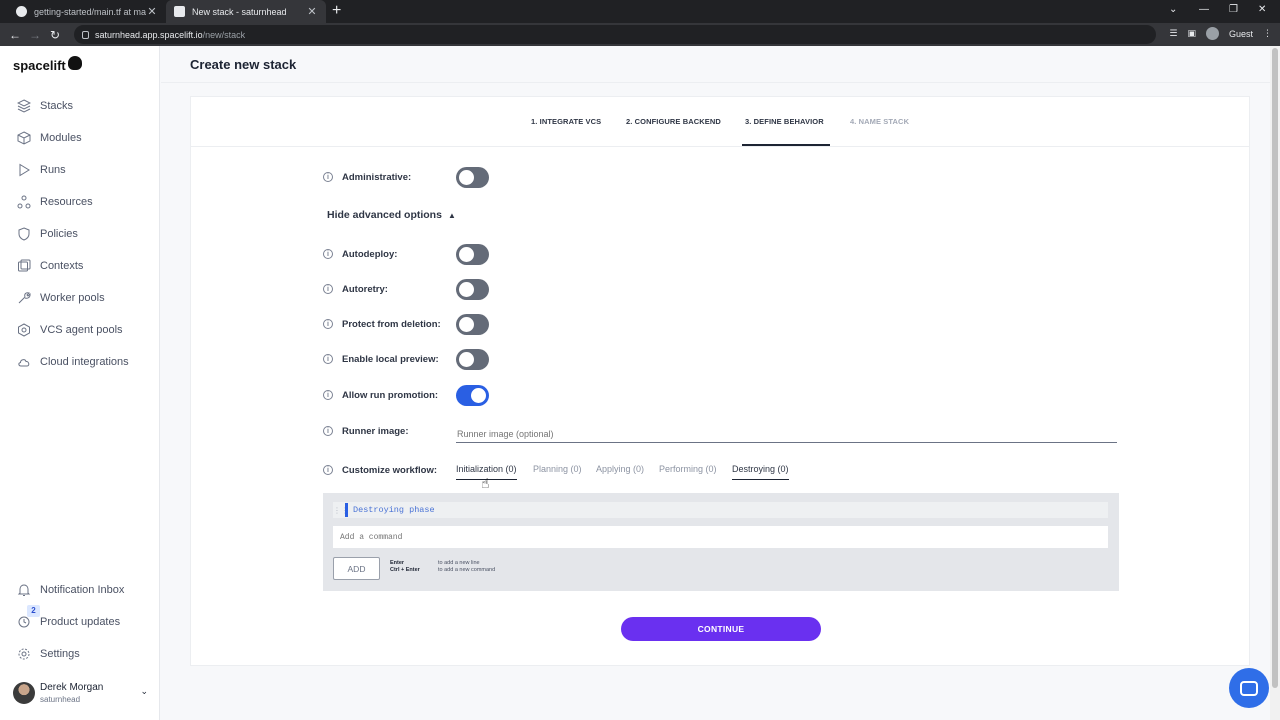 This screenshot has width=1280, height=720. What do you see at coordinates (1267, 33) in the screenshot?
I see `browser-menu-icon: ⋮` at bounding box center [1267, 33].